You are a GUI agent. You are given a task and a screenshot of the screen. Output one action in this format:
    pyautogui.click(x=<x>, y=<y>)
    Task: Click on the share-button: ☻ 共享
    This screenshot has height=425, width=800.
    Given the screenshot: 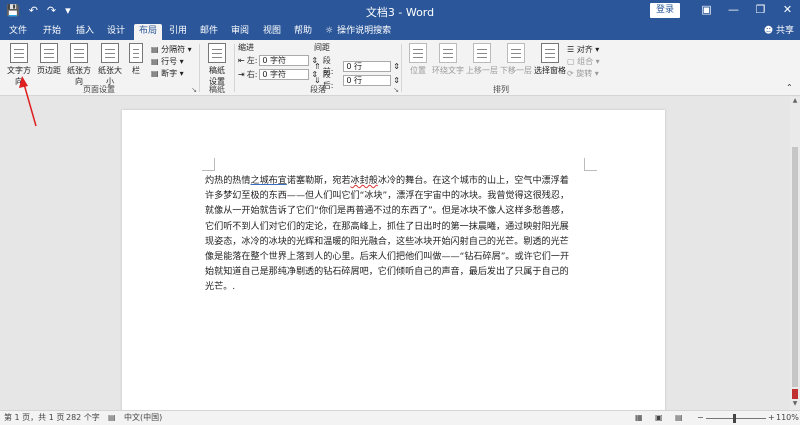 What is the action you would take?
    pyautogui.click(x=779, y=31)
    